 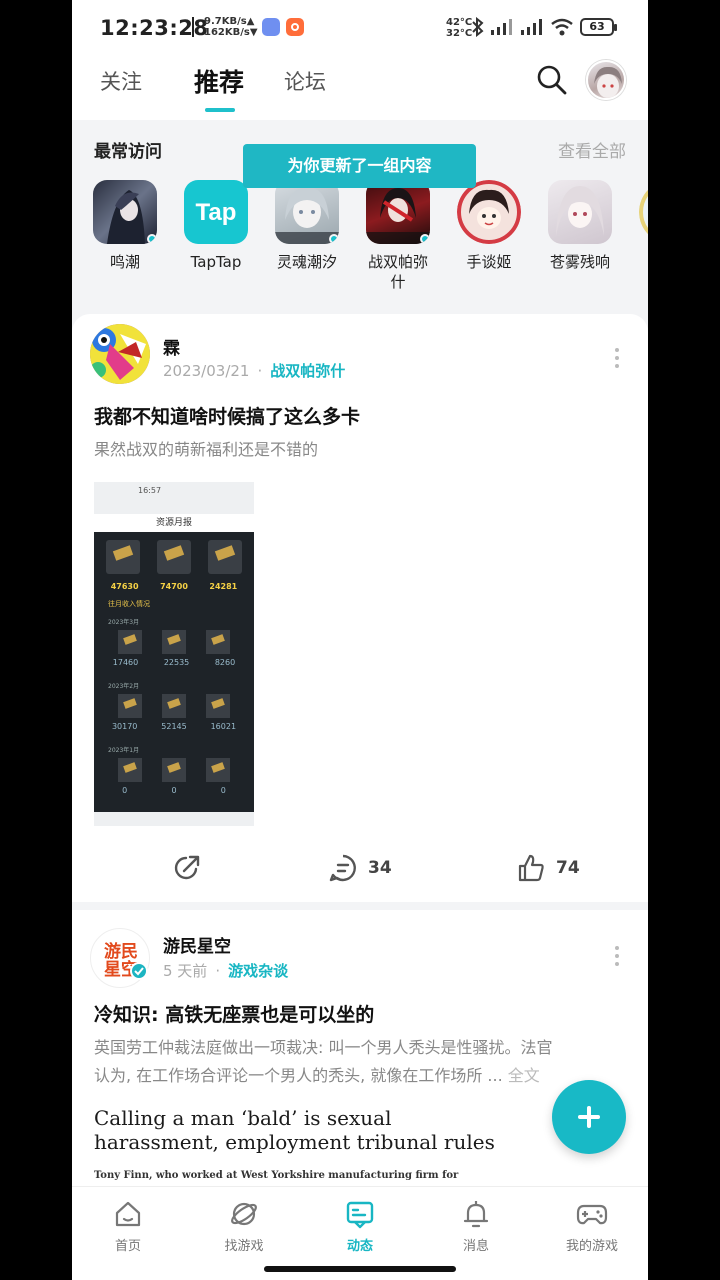 What do you see at coordinates (129, 604) in the screenshot?
I see `image-section-label: 往月收入情况` at bounding box center [129, 604].